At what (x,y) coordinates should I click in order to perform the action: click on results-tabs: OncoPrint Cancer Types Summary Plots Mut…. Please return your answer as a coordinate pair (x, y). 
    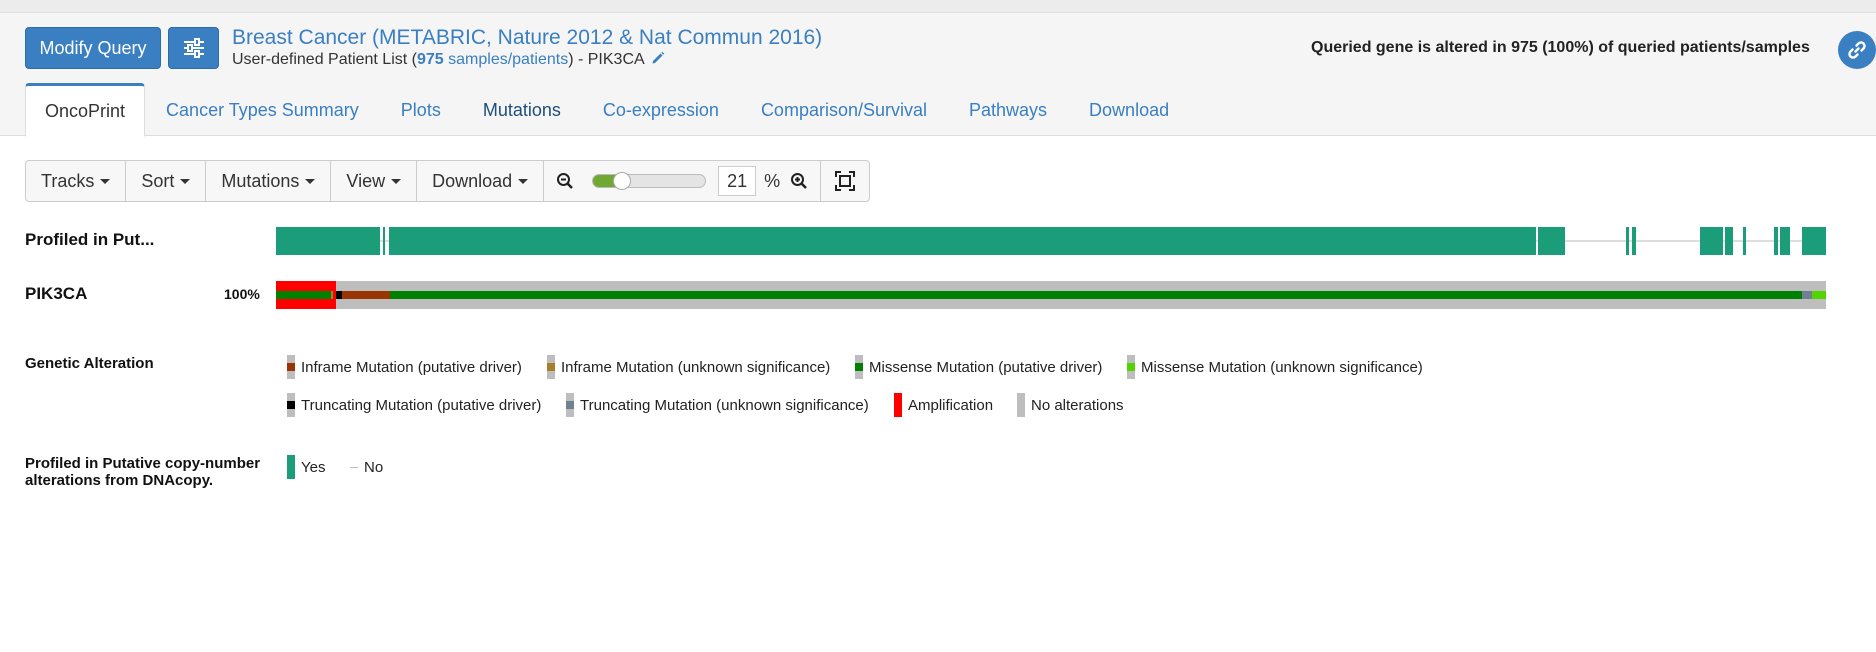
    Looking at the image, I should click on (607, 110).